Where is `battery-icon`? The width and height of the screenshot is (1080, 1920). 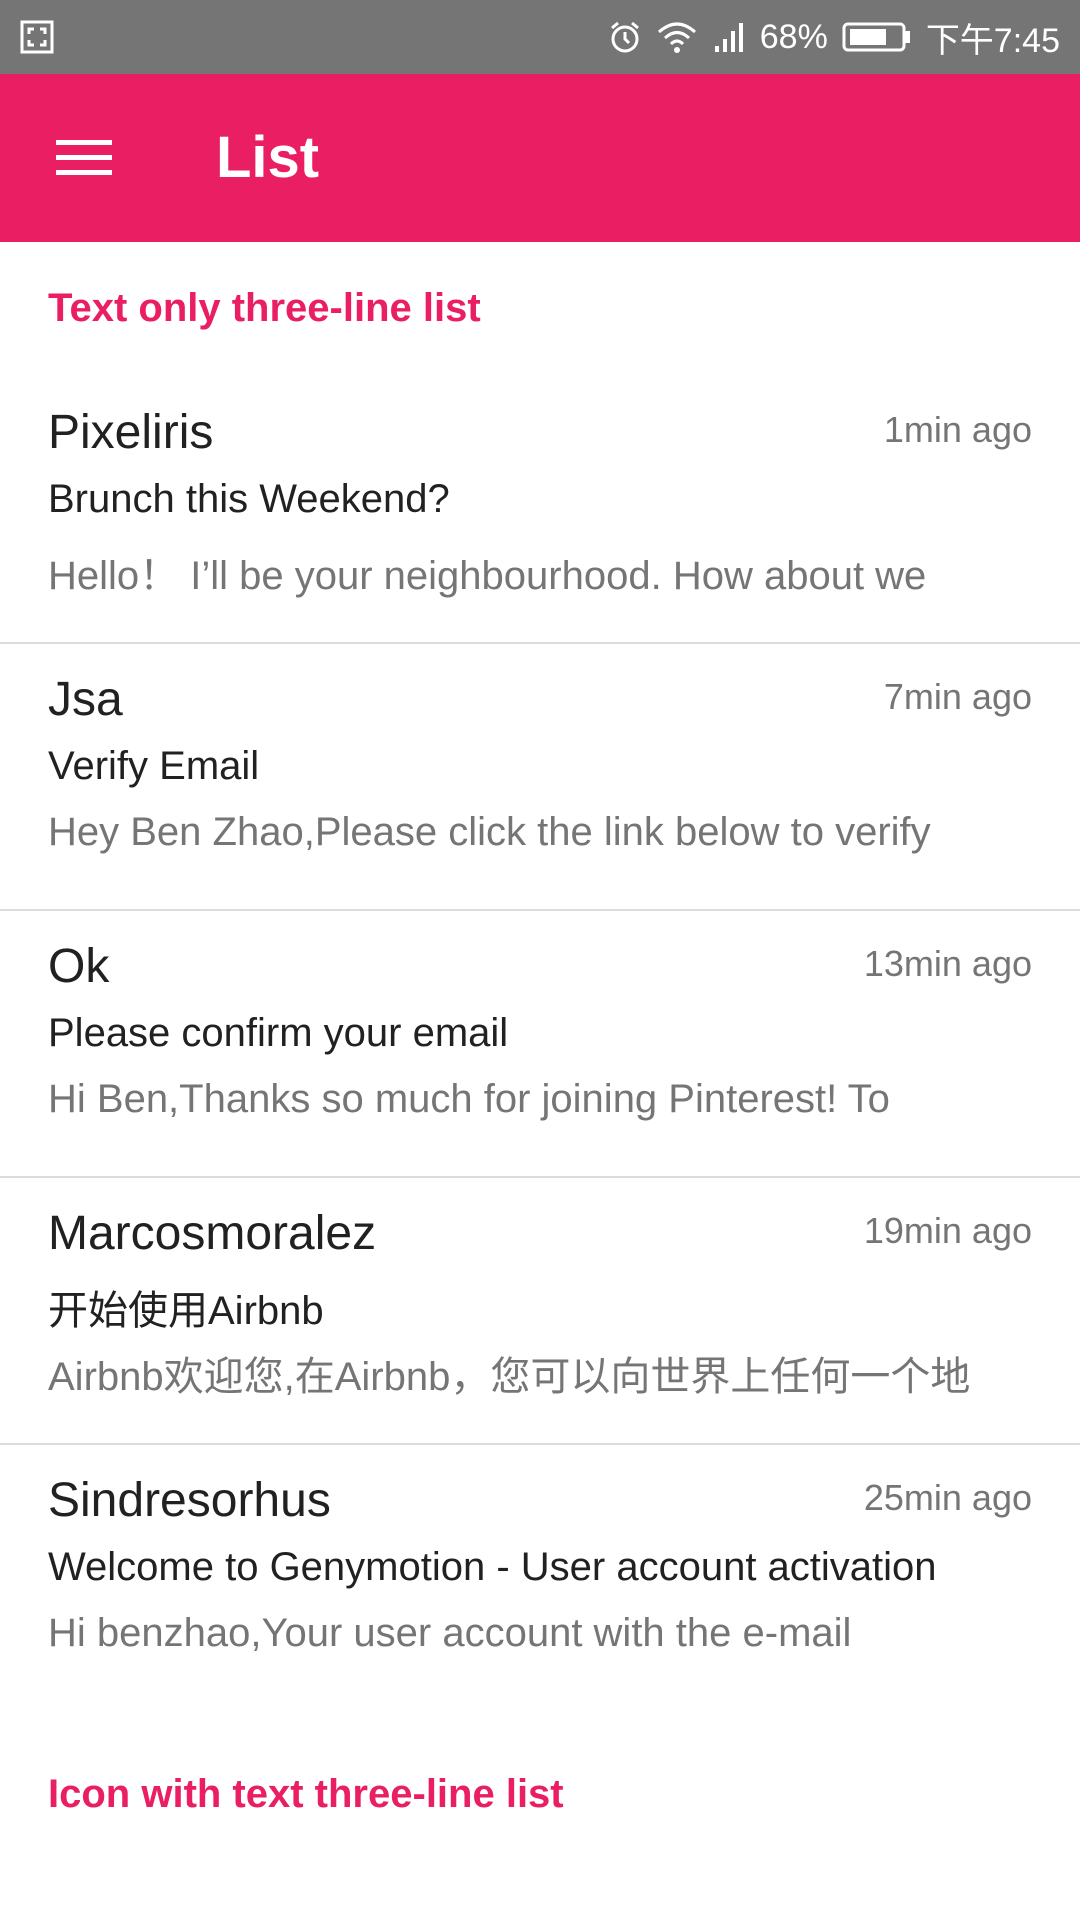
battery-icon is located at coordinates (877, 37).